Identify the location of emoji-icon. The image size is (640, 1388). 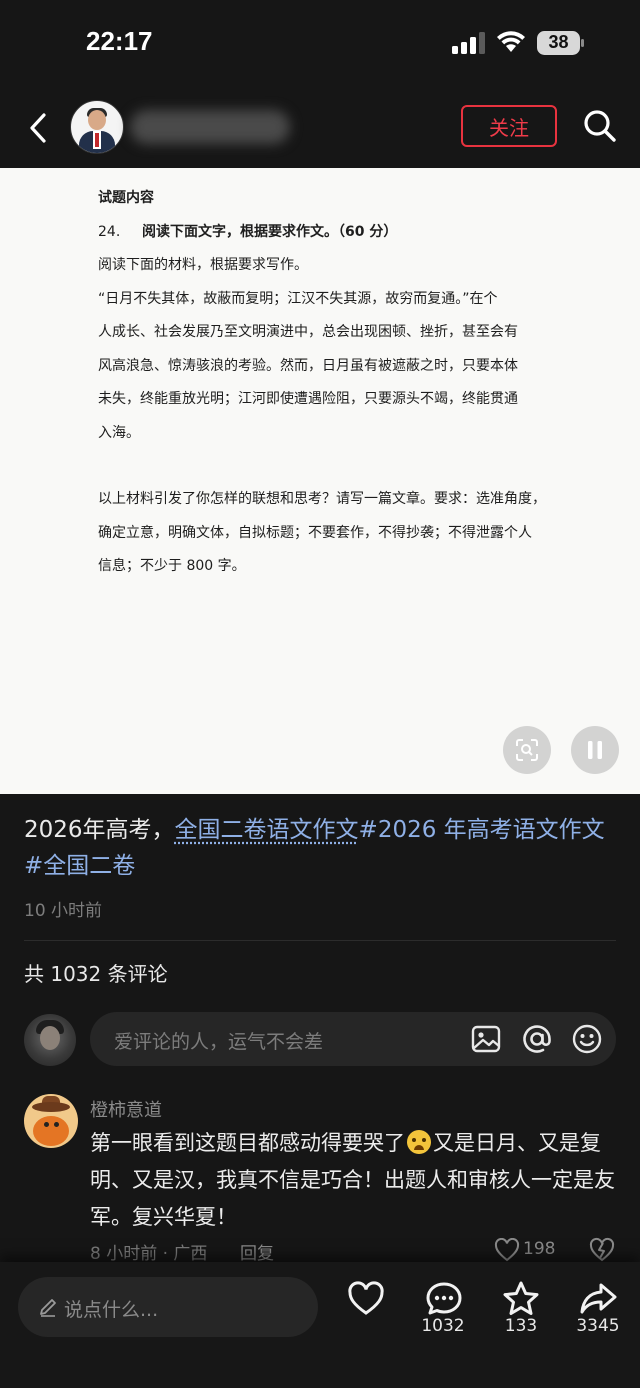
(587, 1039).